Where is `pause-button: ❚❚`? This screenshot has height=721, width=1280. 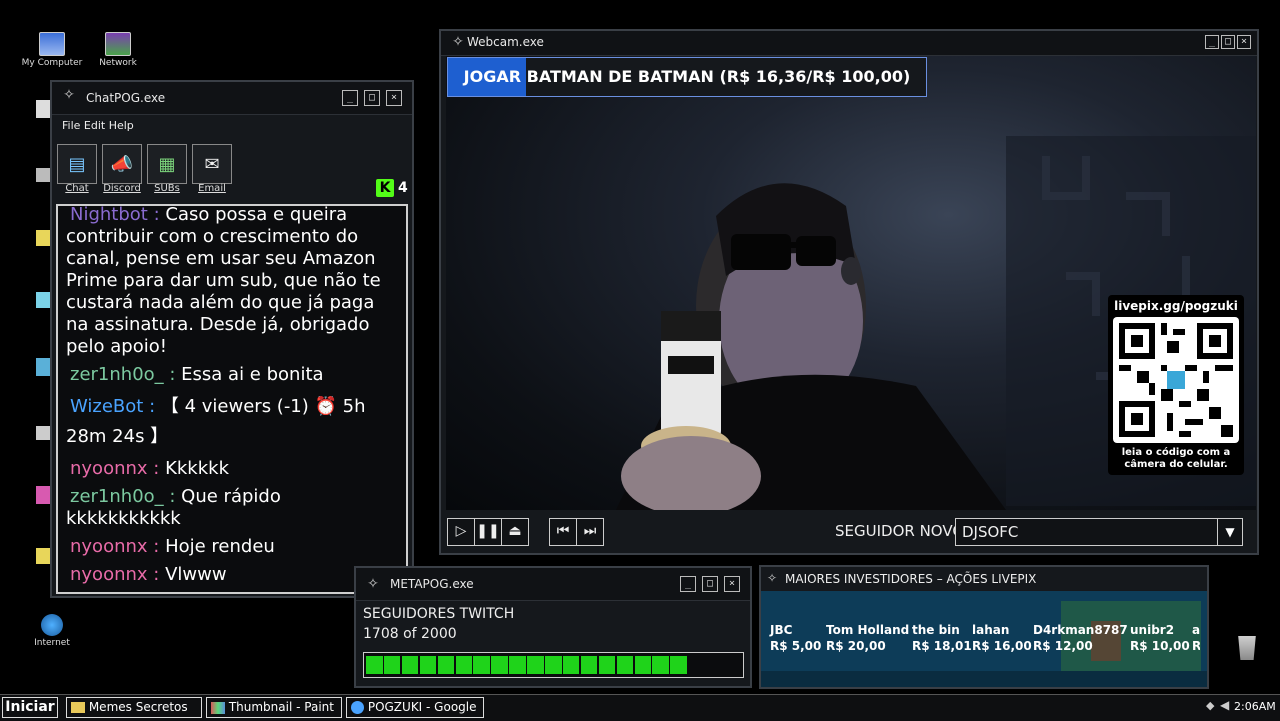 pause-button: ❚❚ is located at coordinates (488, 532).